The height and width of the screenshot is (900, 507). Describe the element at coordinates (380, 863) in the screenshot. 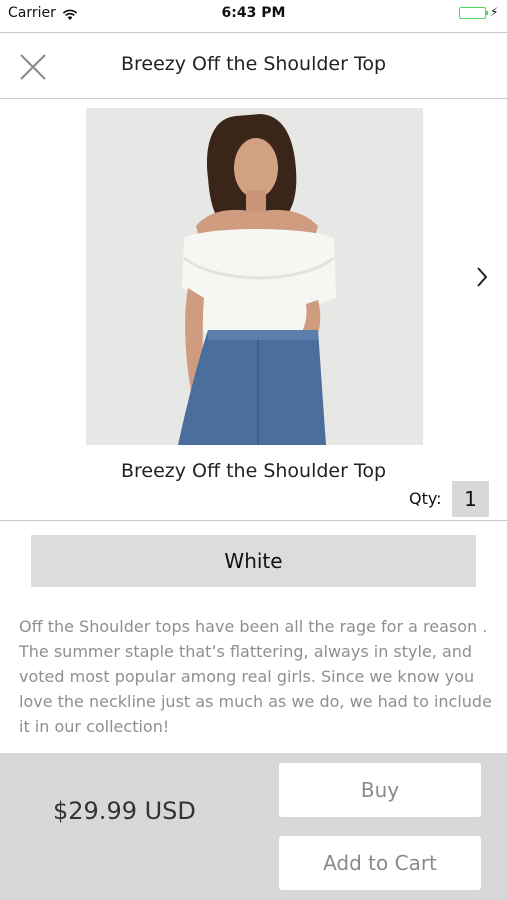

I see `add-to-cart-button: Add to Cart` at that location.